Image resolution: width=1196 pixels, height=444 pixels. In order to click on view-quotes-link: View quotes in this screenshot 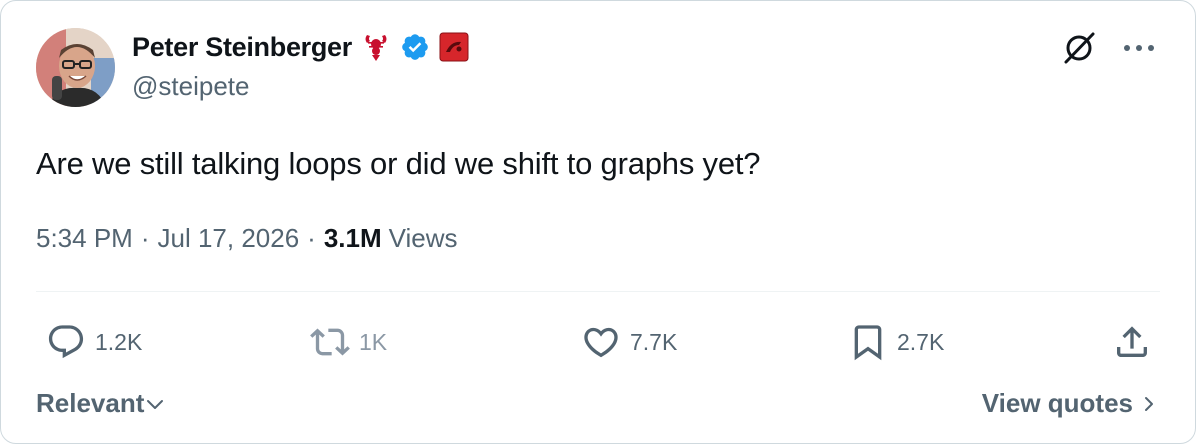, I will do `click(1069, 403)`.